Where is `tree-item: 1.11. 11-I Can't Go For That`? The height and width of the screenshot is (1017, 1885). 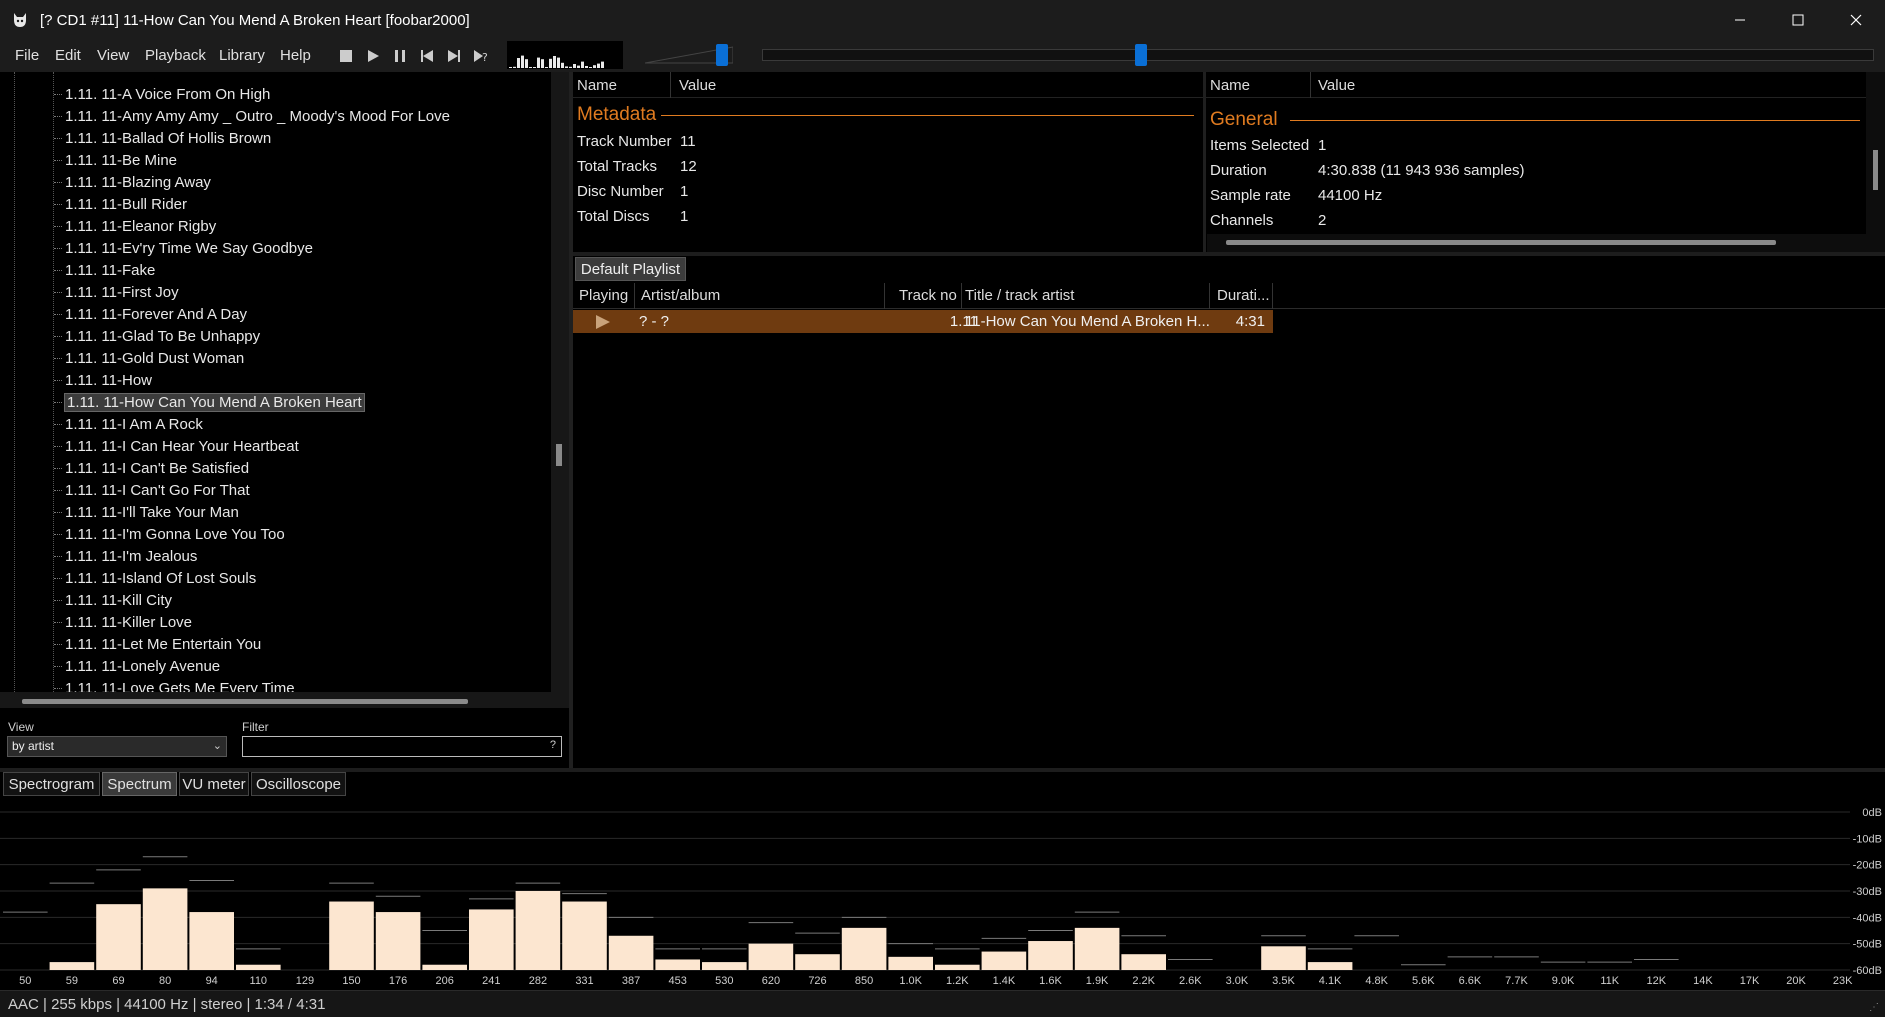 tree-item: 1.11. 11-I Can't Go For That is located at coordinates (152, 490).